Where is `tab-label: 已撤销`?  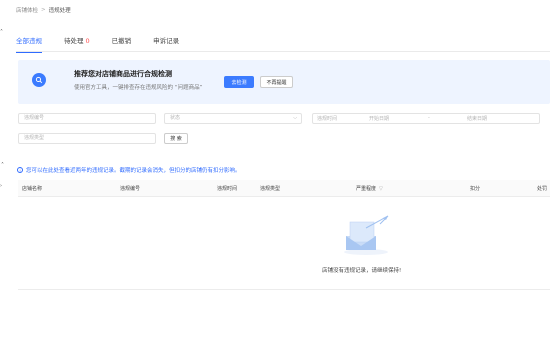
tab-label: 已撤销 is located at coordinates (121, 41).